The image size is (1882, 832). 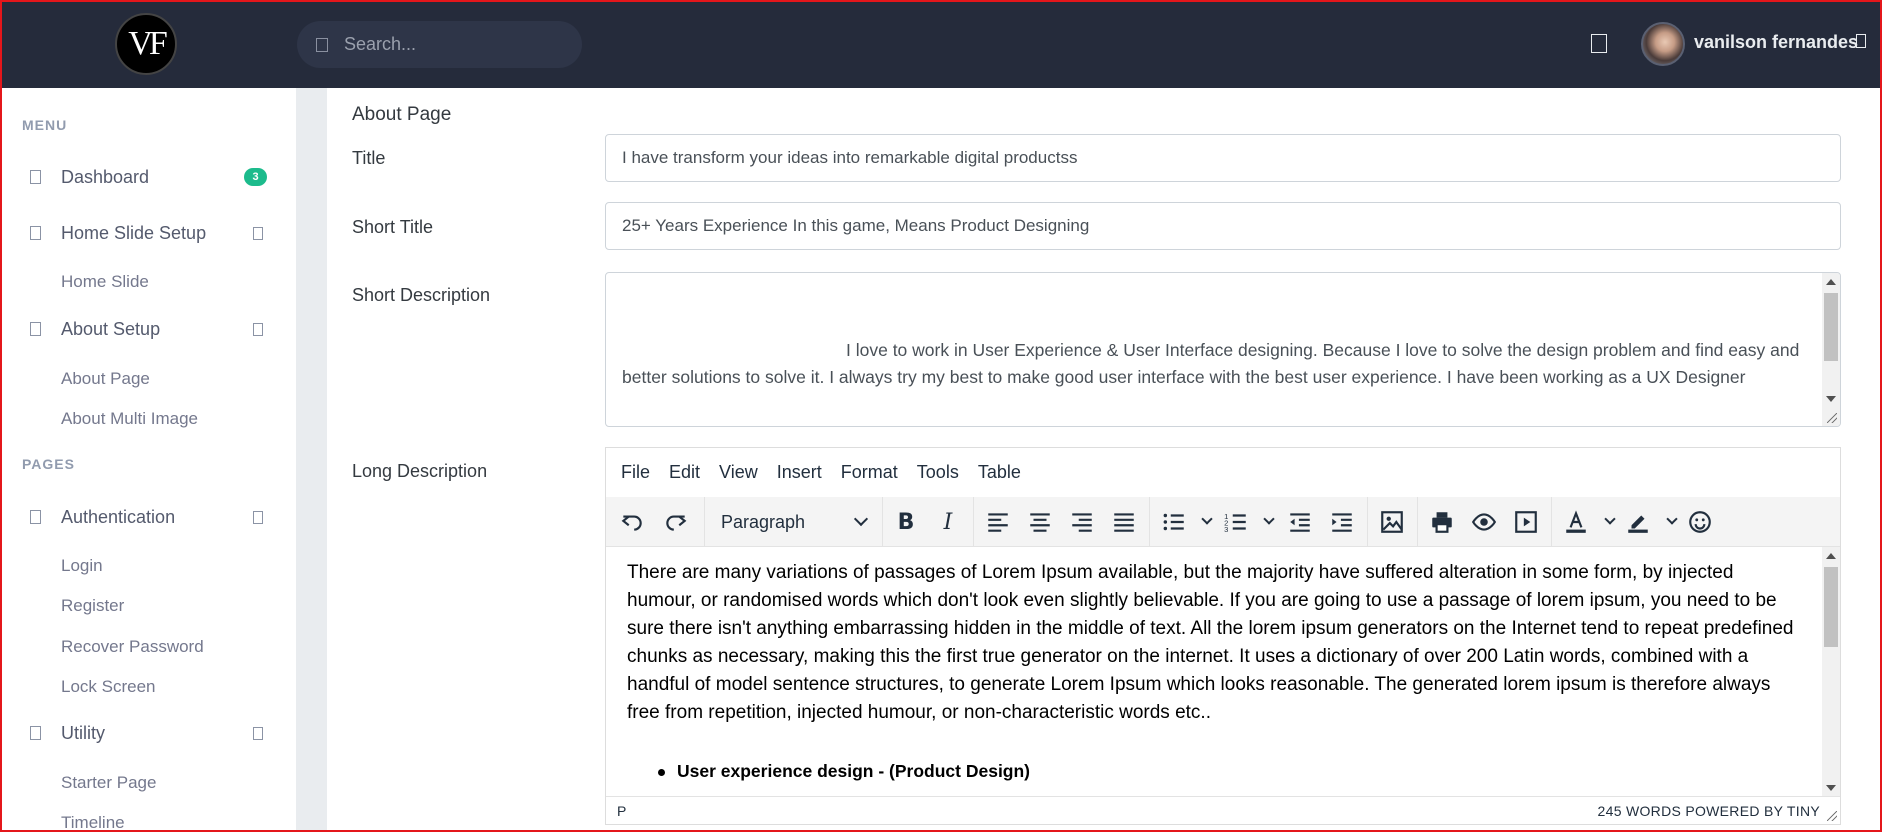 What do you see at coordinates (118, 516) in the screenshot?
I see `sidebar-item-label: Authentication` at bounding box center [118, 516].